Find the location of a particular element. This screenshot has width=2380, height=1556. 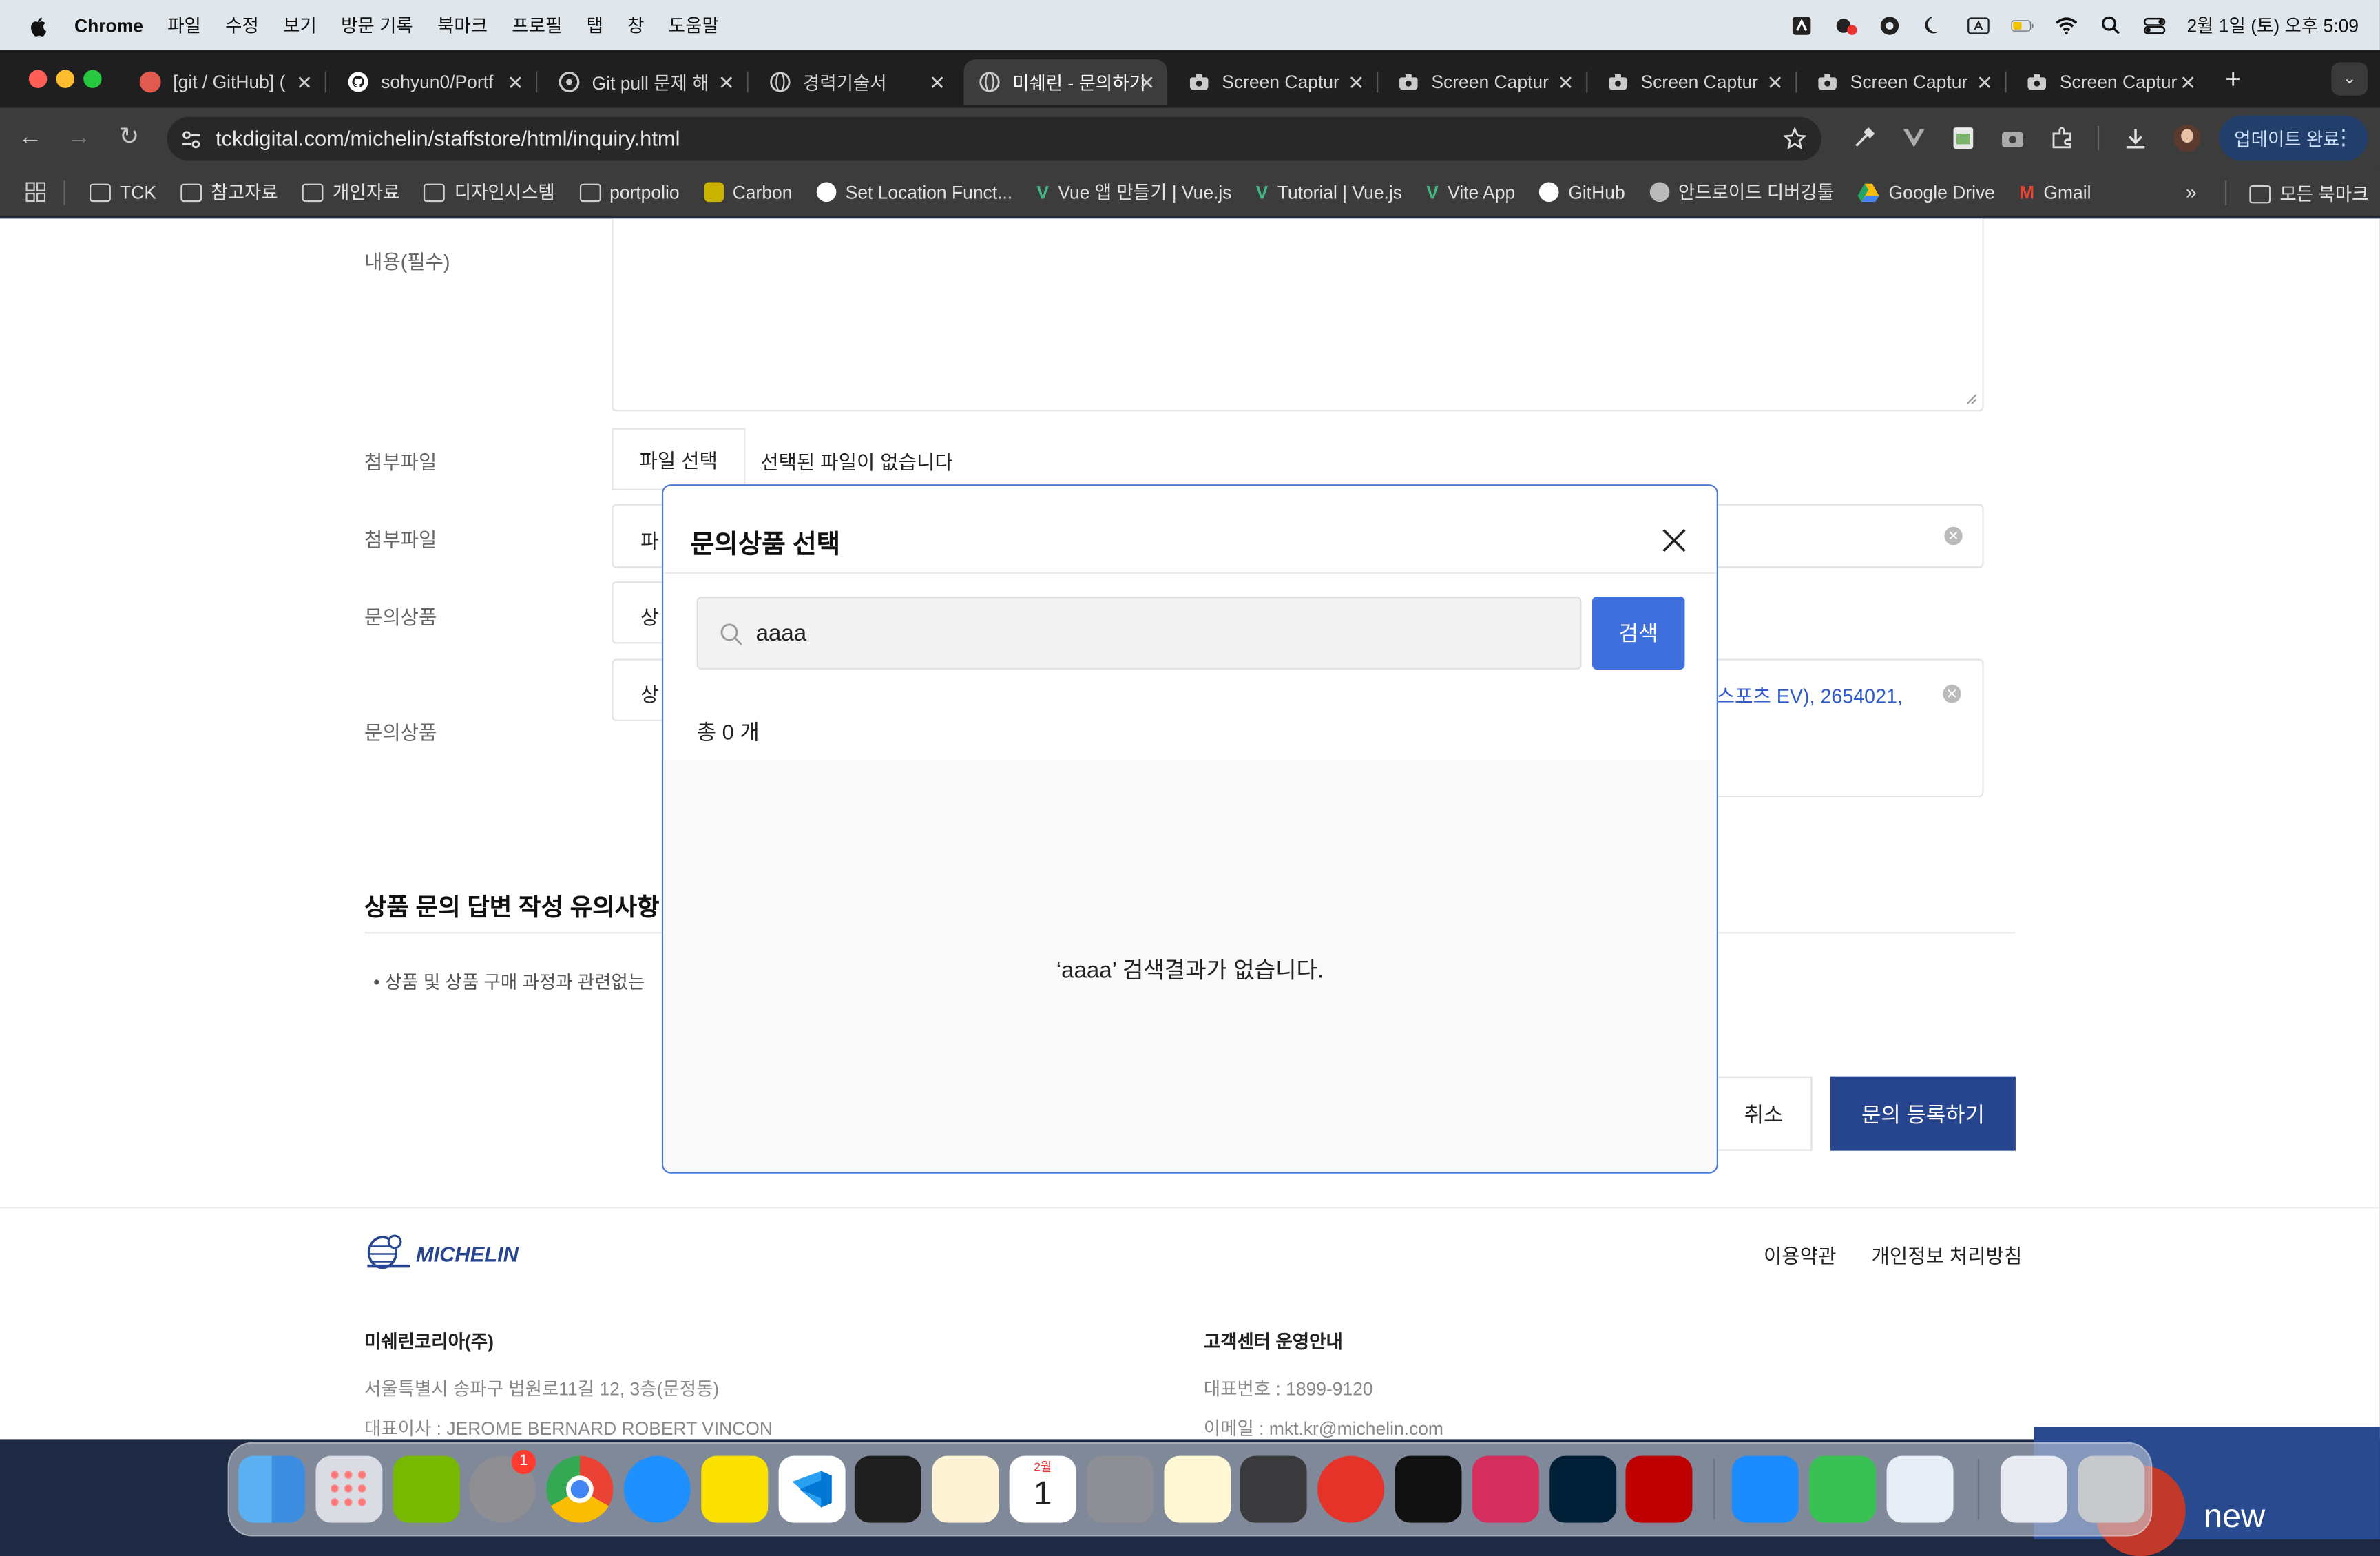

apps-grid-icon is located at coordinates (35, 192).